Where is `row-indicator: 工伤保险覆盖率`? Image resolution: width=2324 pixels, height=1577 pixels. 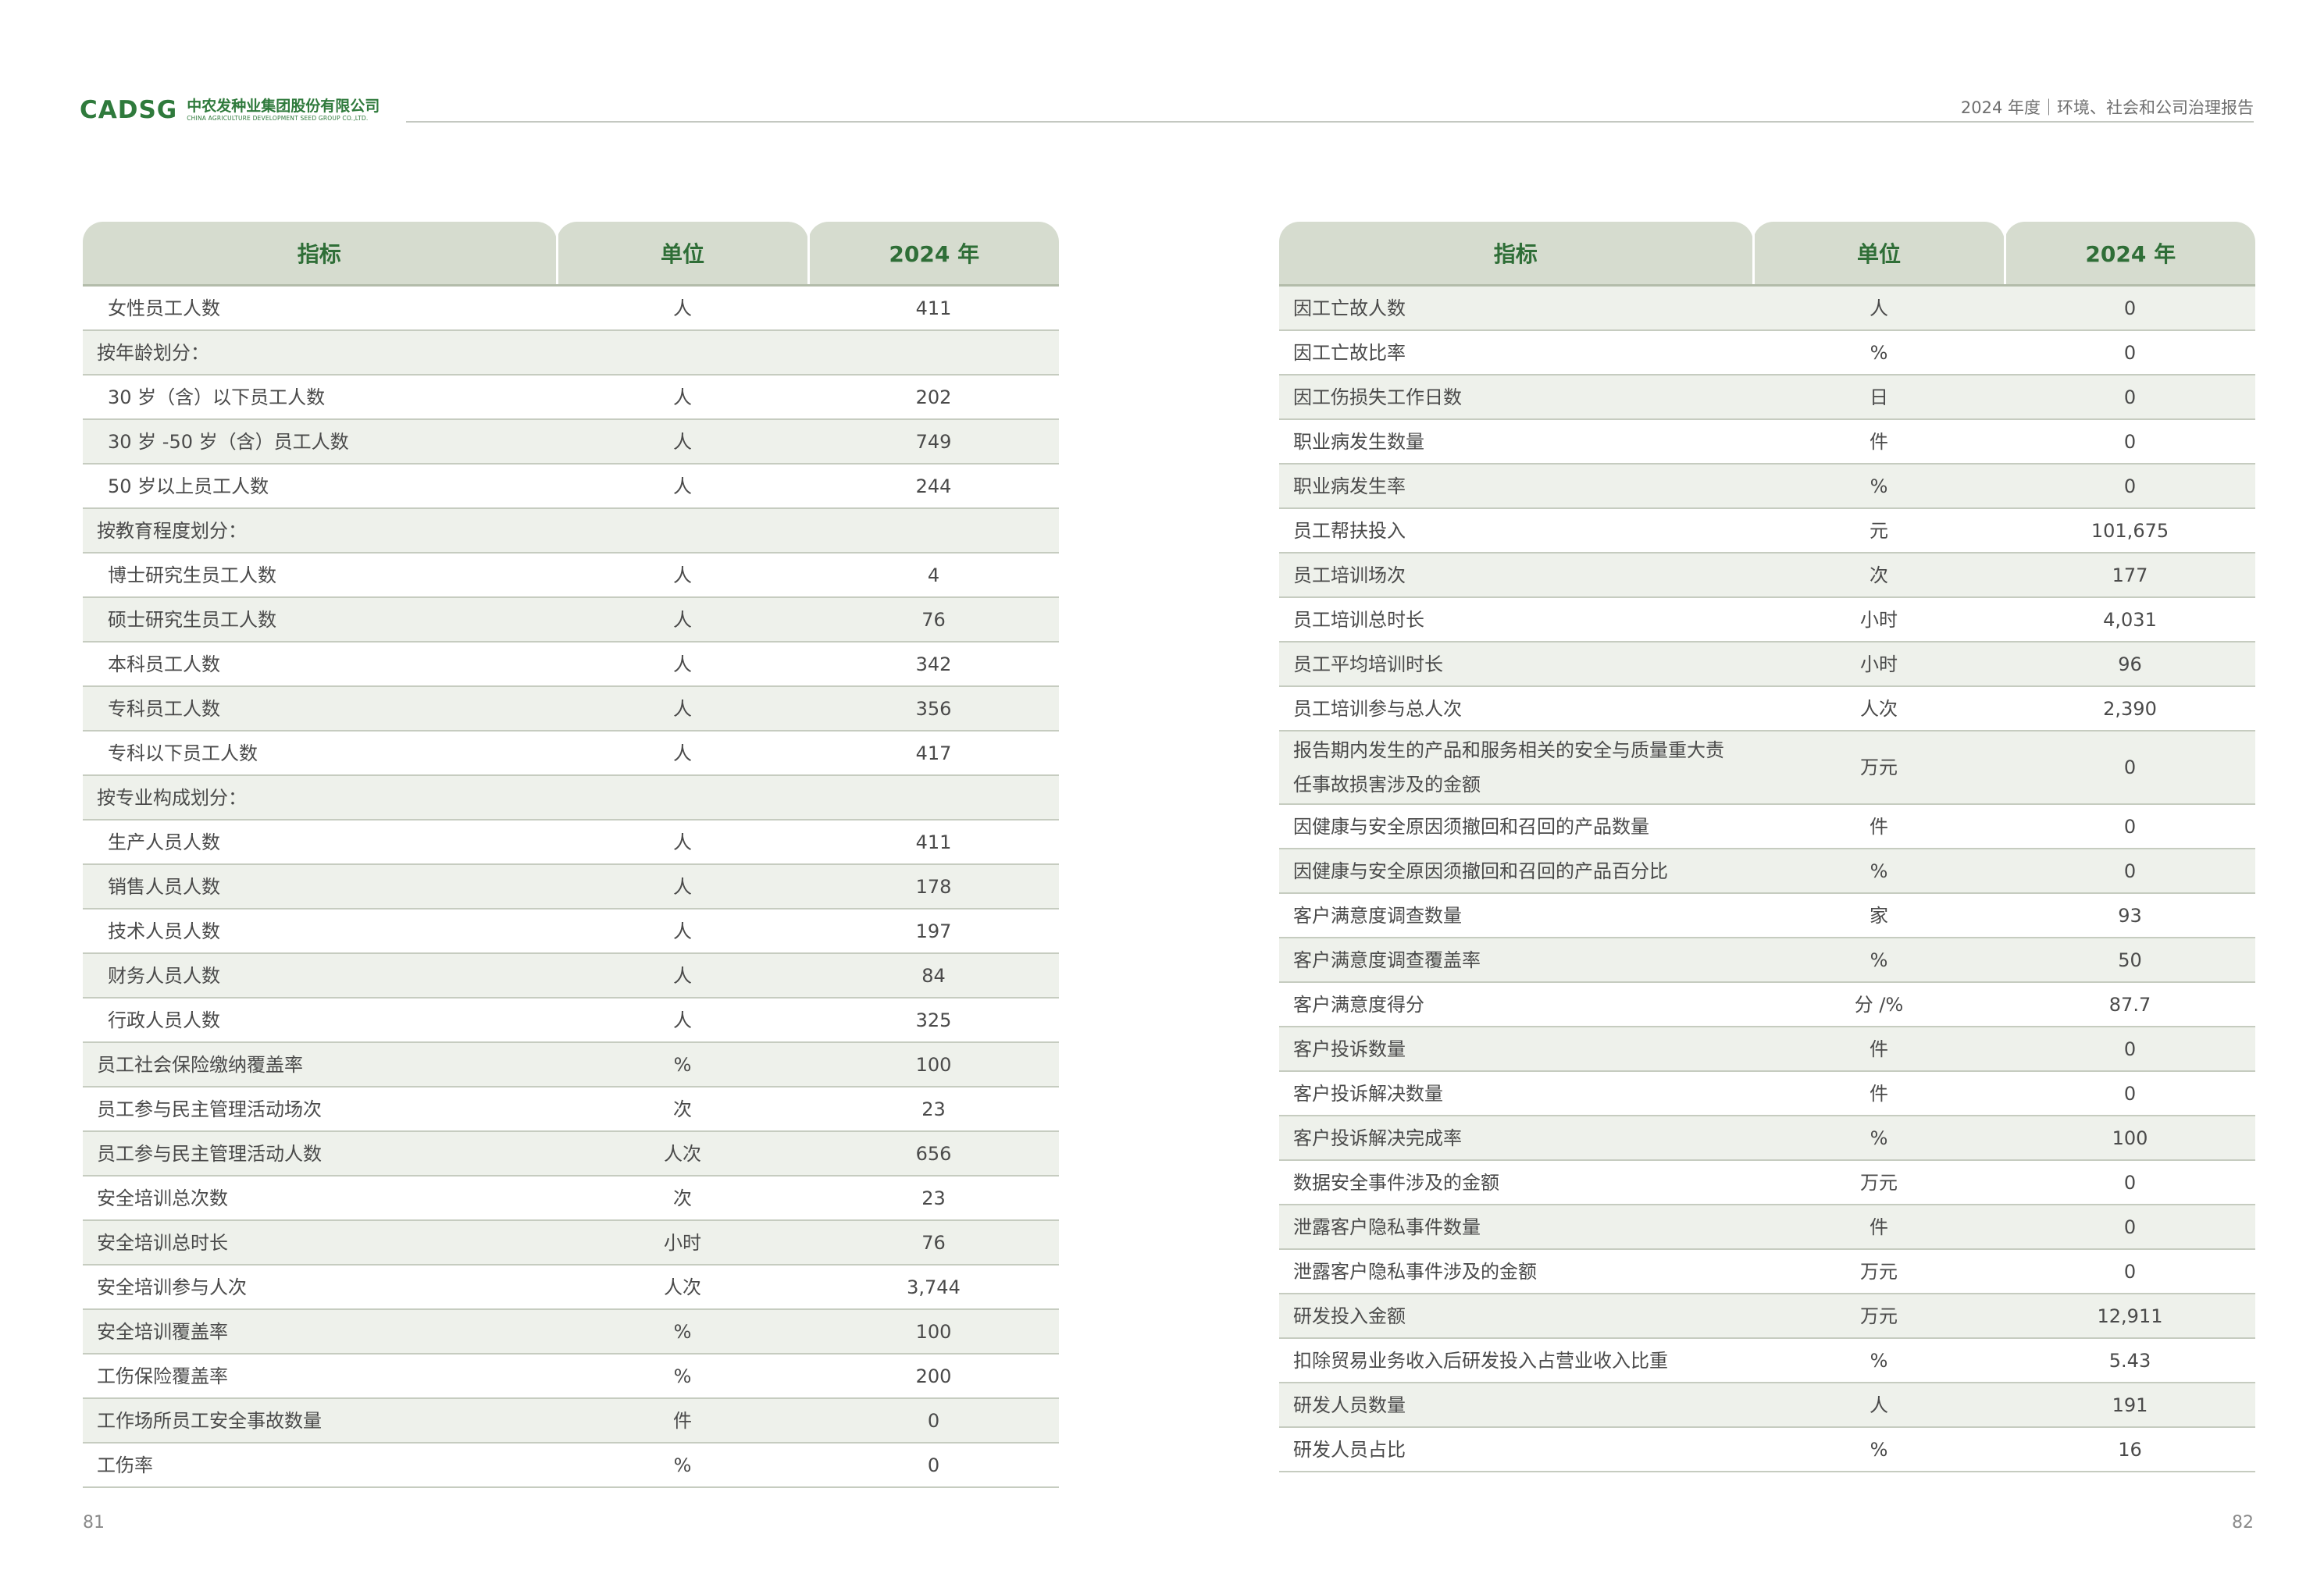
row-indicator: 工伤保险覆盖率 is located at coordinates (320, 1376).